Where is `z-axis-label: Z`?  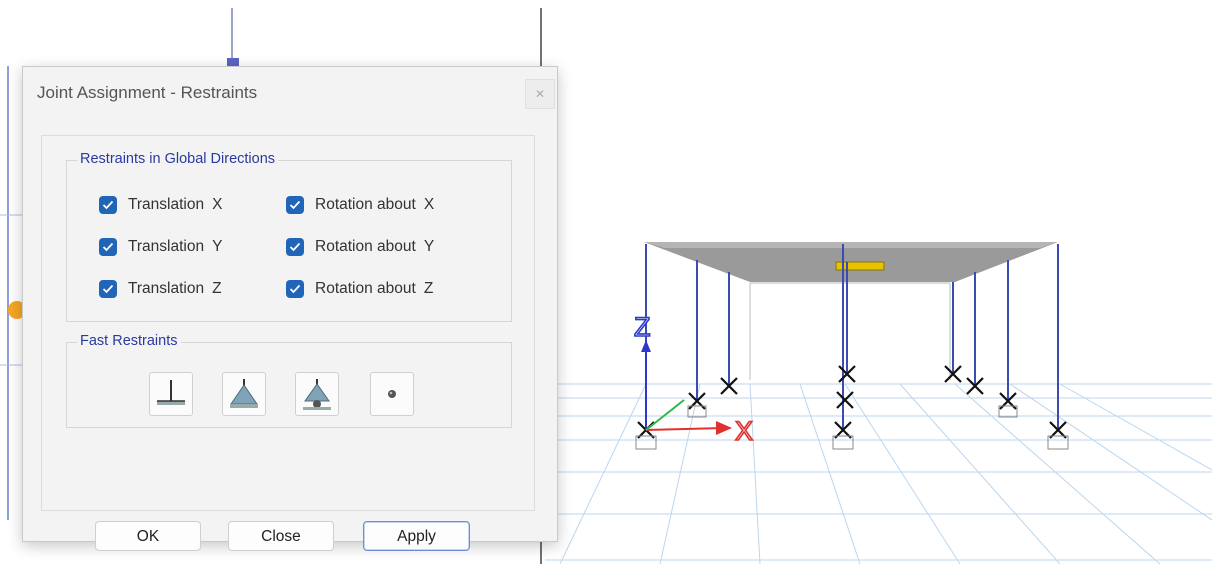
z-axis-label: Z is located at coordinates (642, 327).